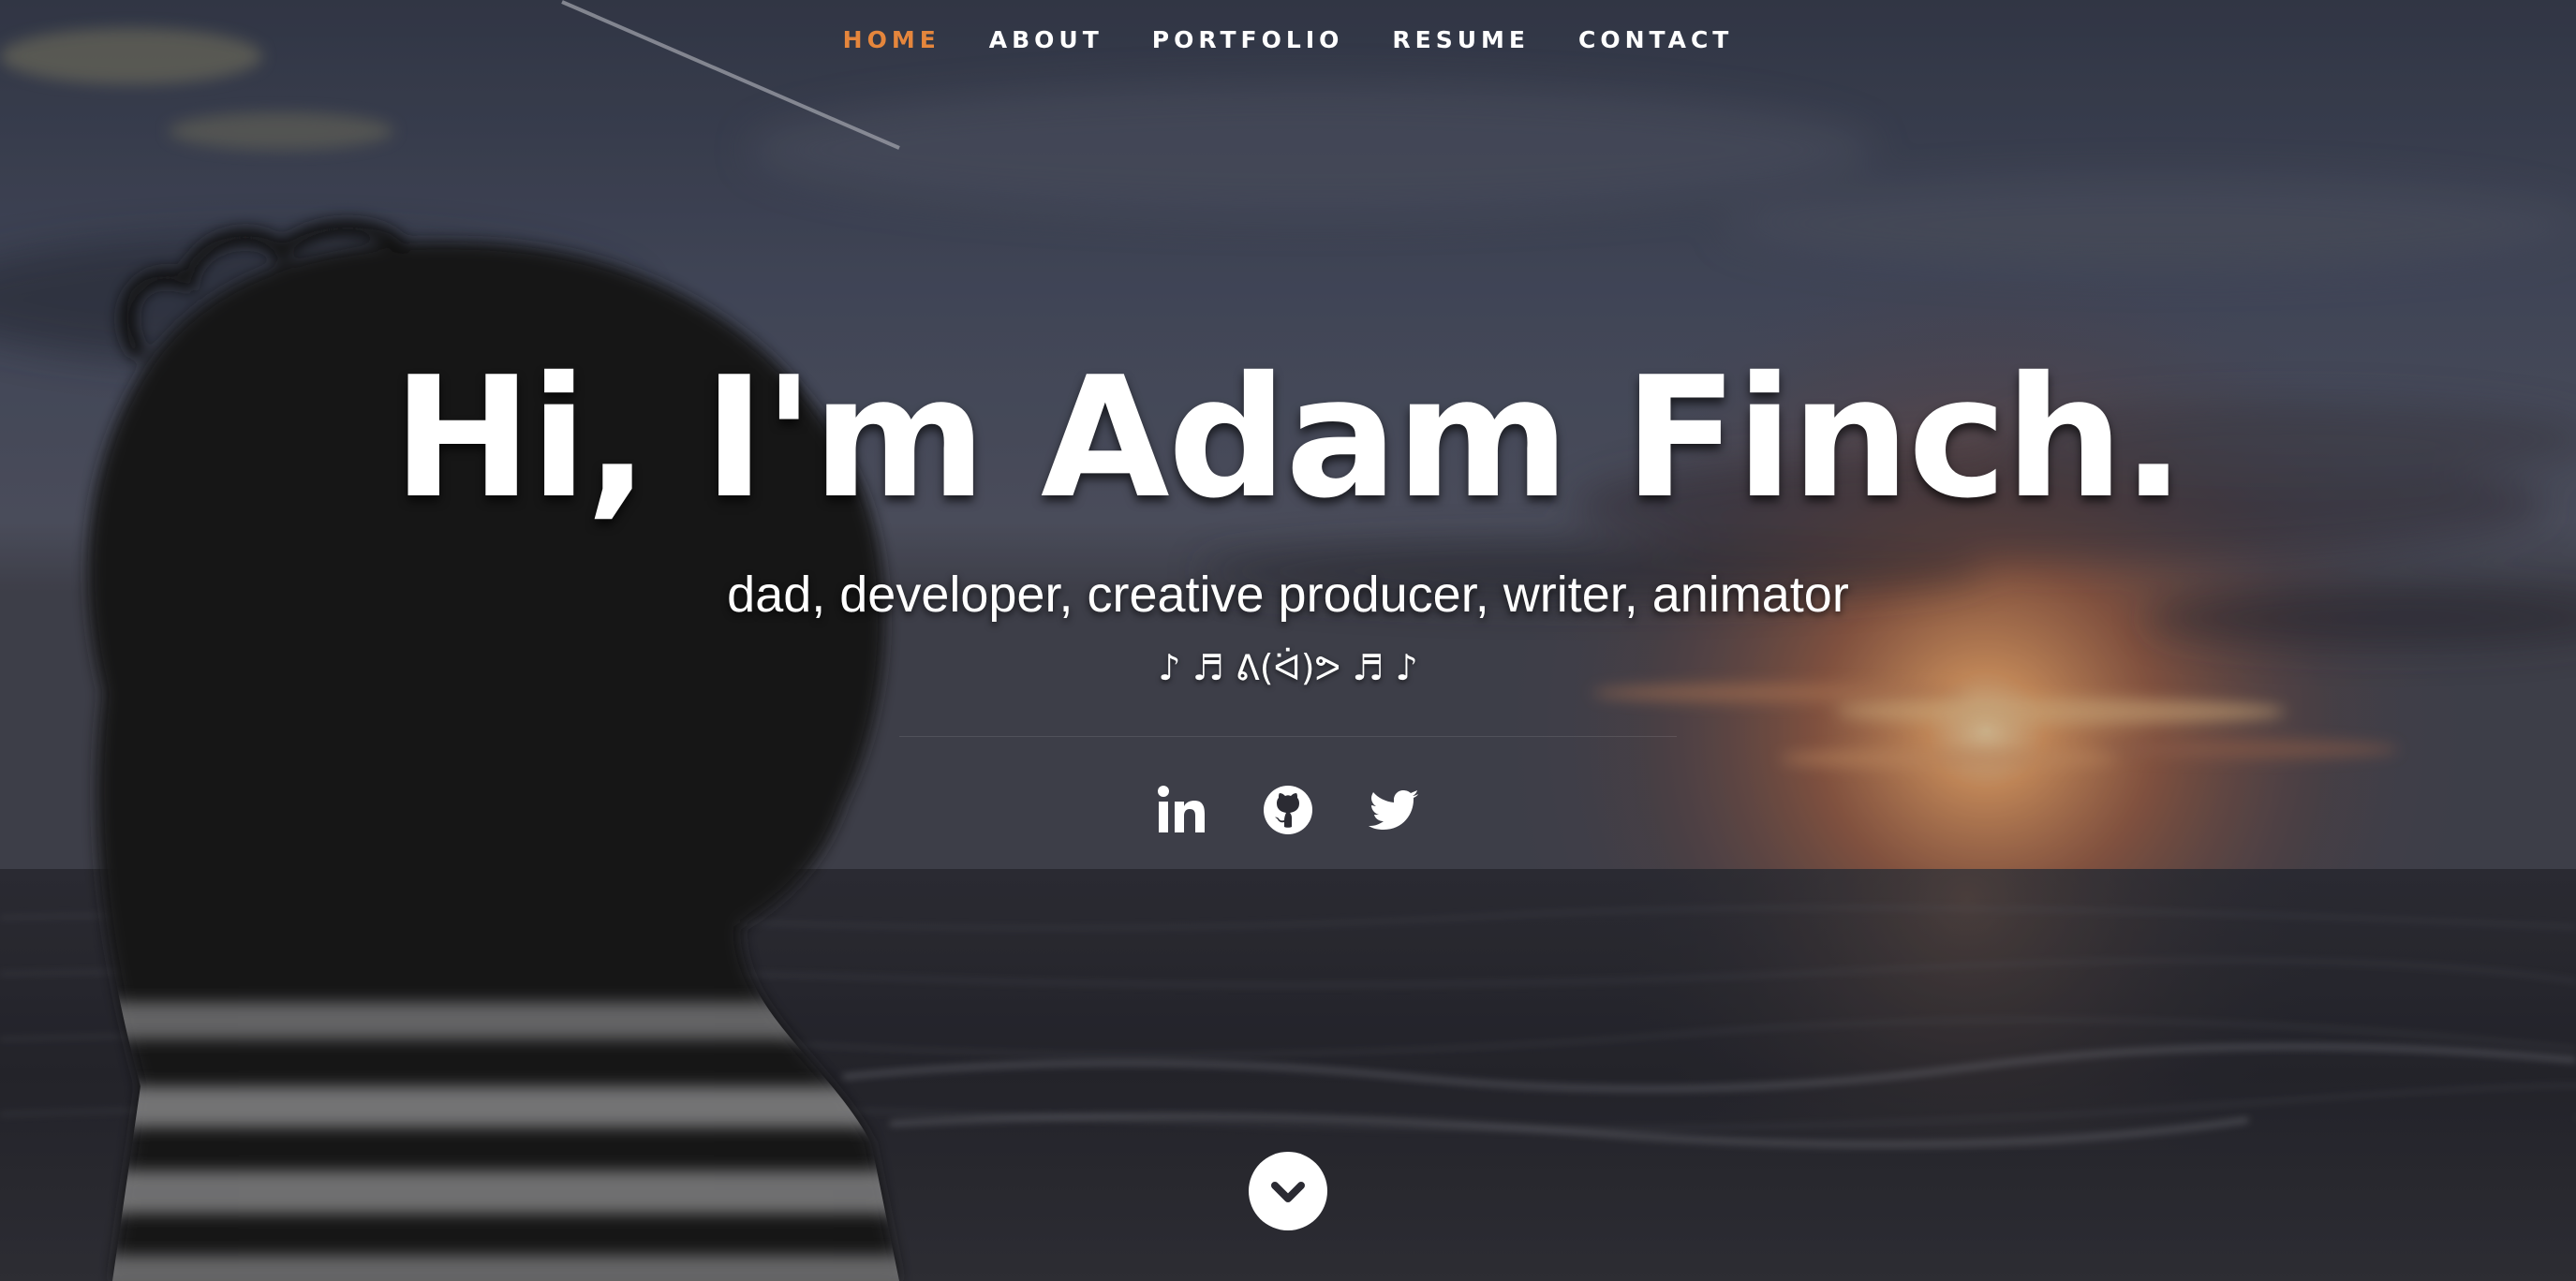  I want to click on nav-resume: RESUME, so click(1461, 39).